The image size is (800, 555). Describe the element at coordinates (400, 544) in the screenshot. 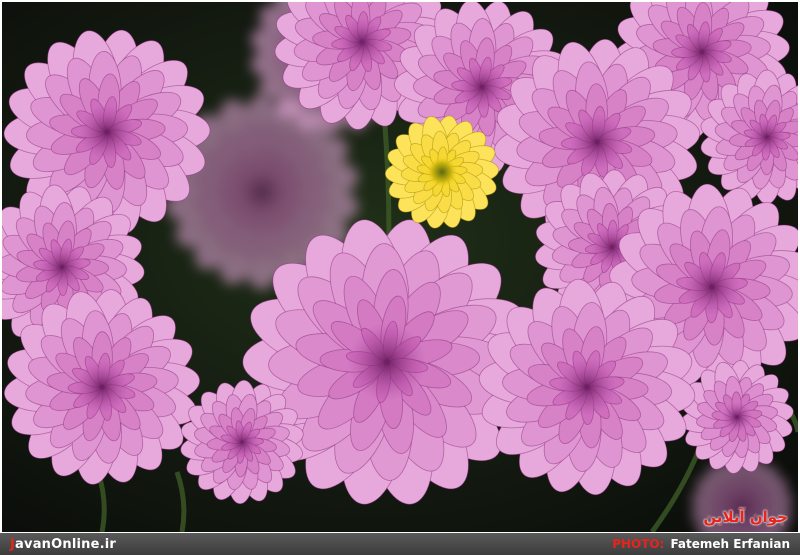

I see `footer-bar: JavanOnline.ir PHOTO: Fatemeh Erfanian` at that location.